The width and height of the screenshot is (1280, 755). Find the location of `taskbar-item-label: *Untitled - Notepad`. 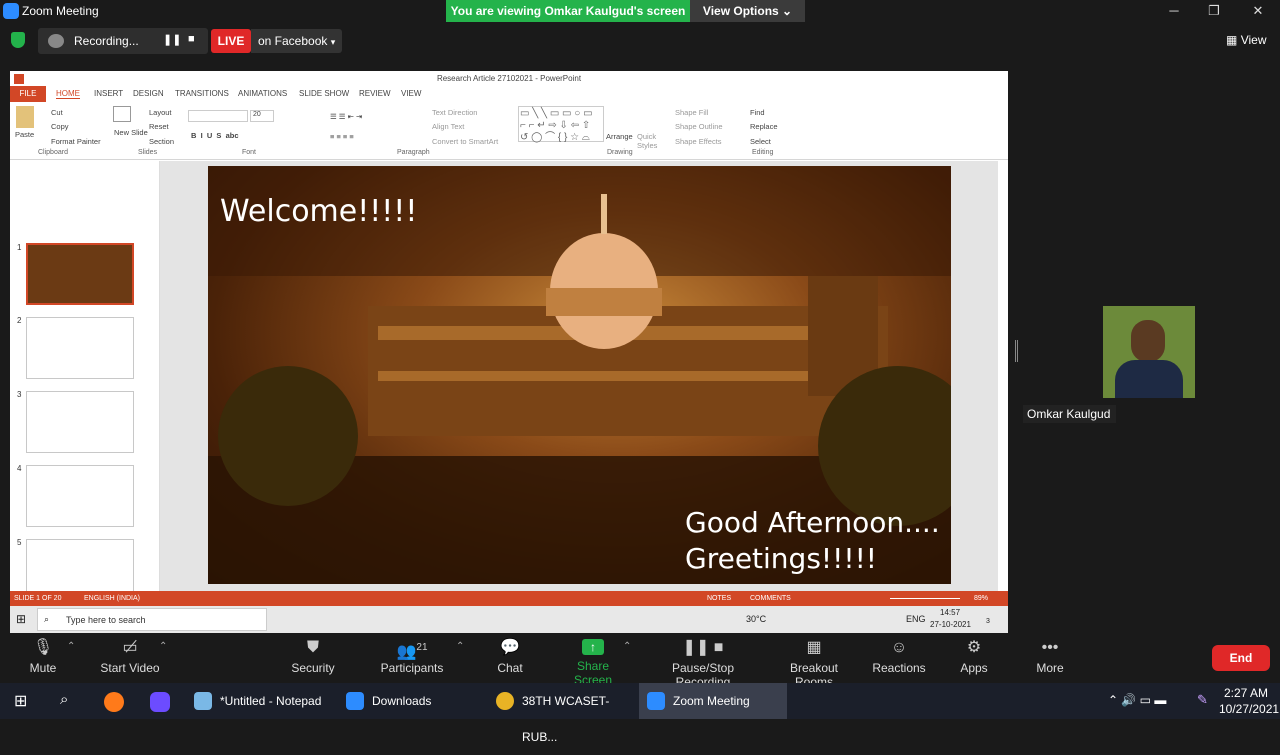

taskbar-item-label: *Untitled - Notepad is located at coordinates (271, 701).